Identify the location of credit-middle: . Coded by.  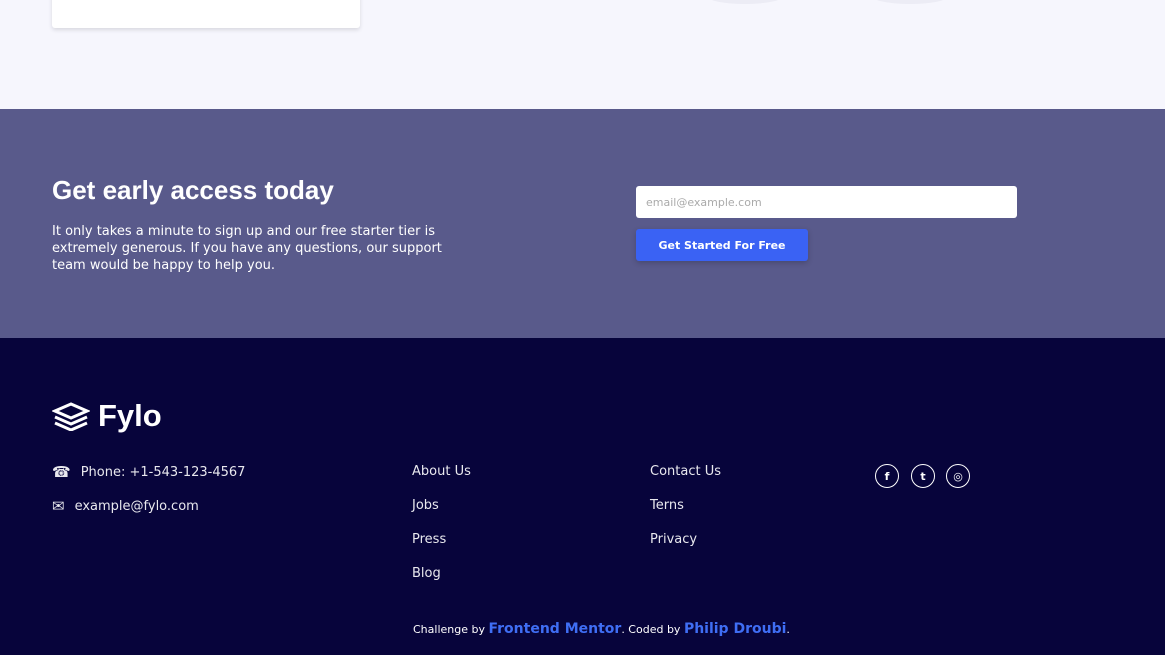
(652, 629).